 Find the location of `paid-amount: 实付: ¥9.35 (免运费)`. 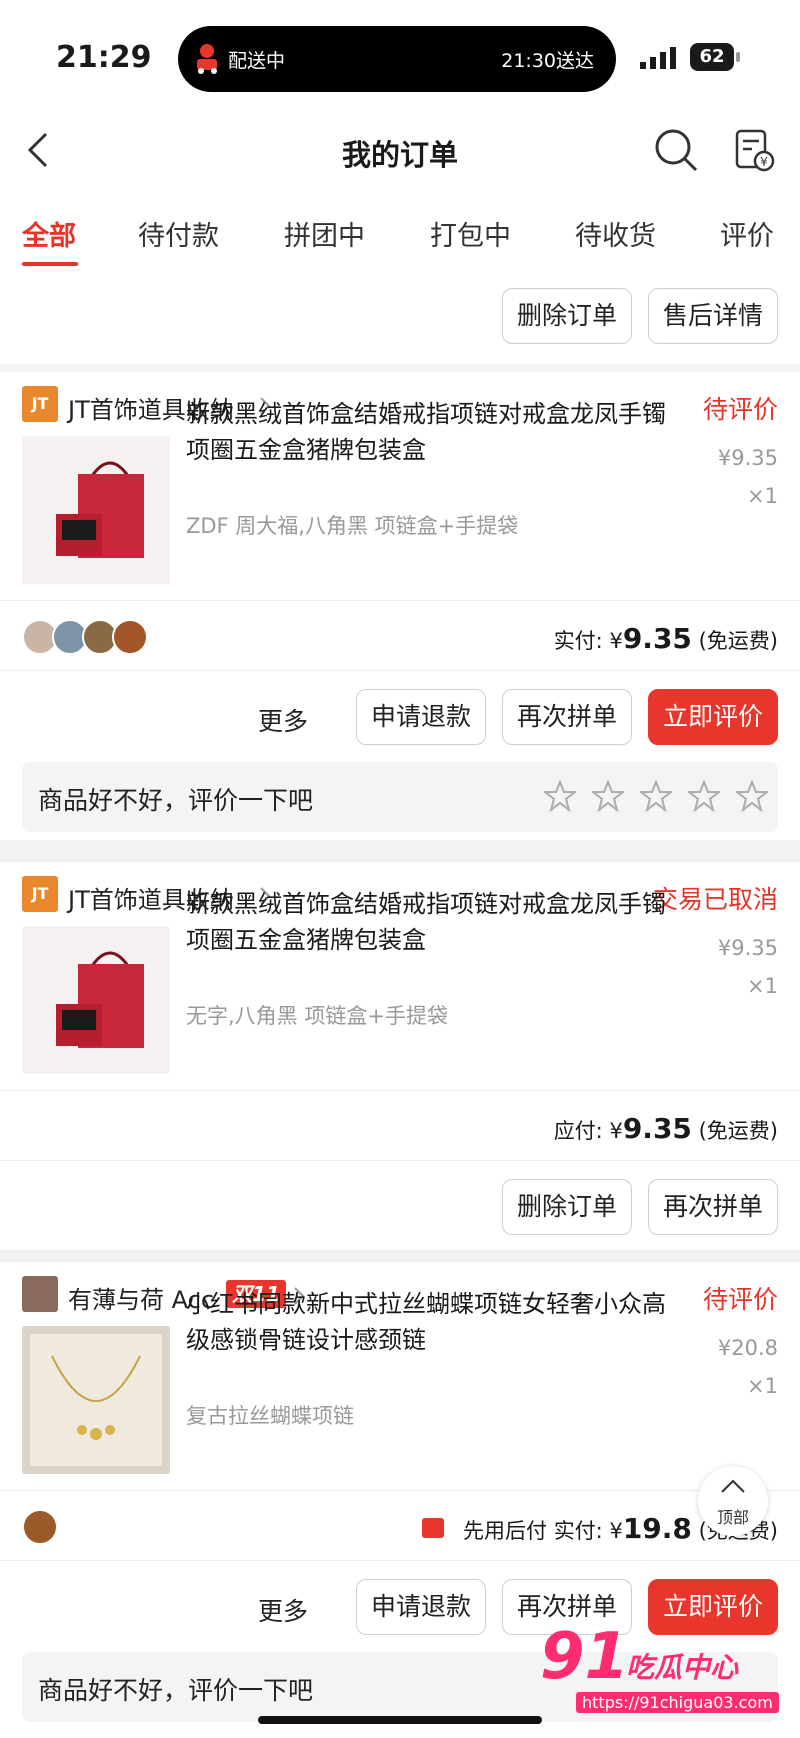

paid-amount: 实付: ¥9.35 (免运费) is located at coordinates (665, 638).